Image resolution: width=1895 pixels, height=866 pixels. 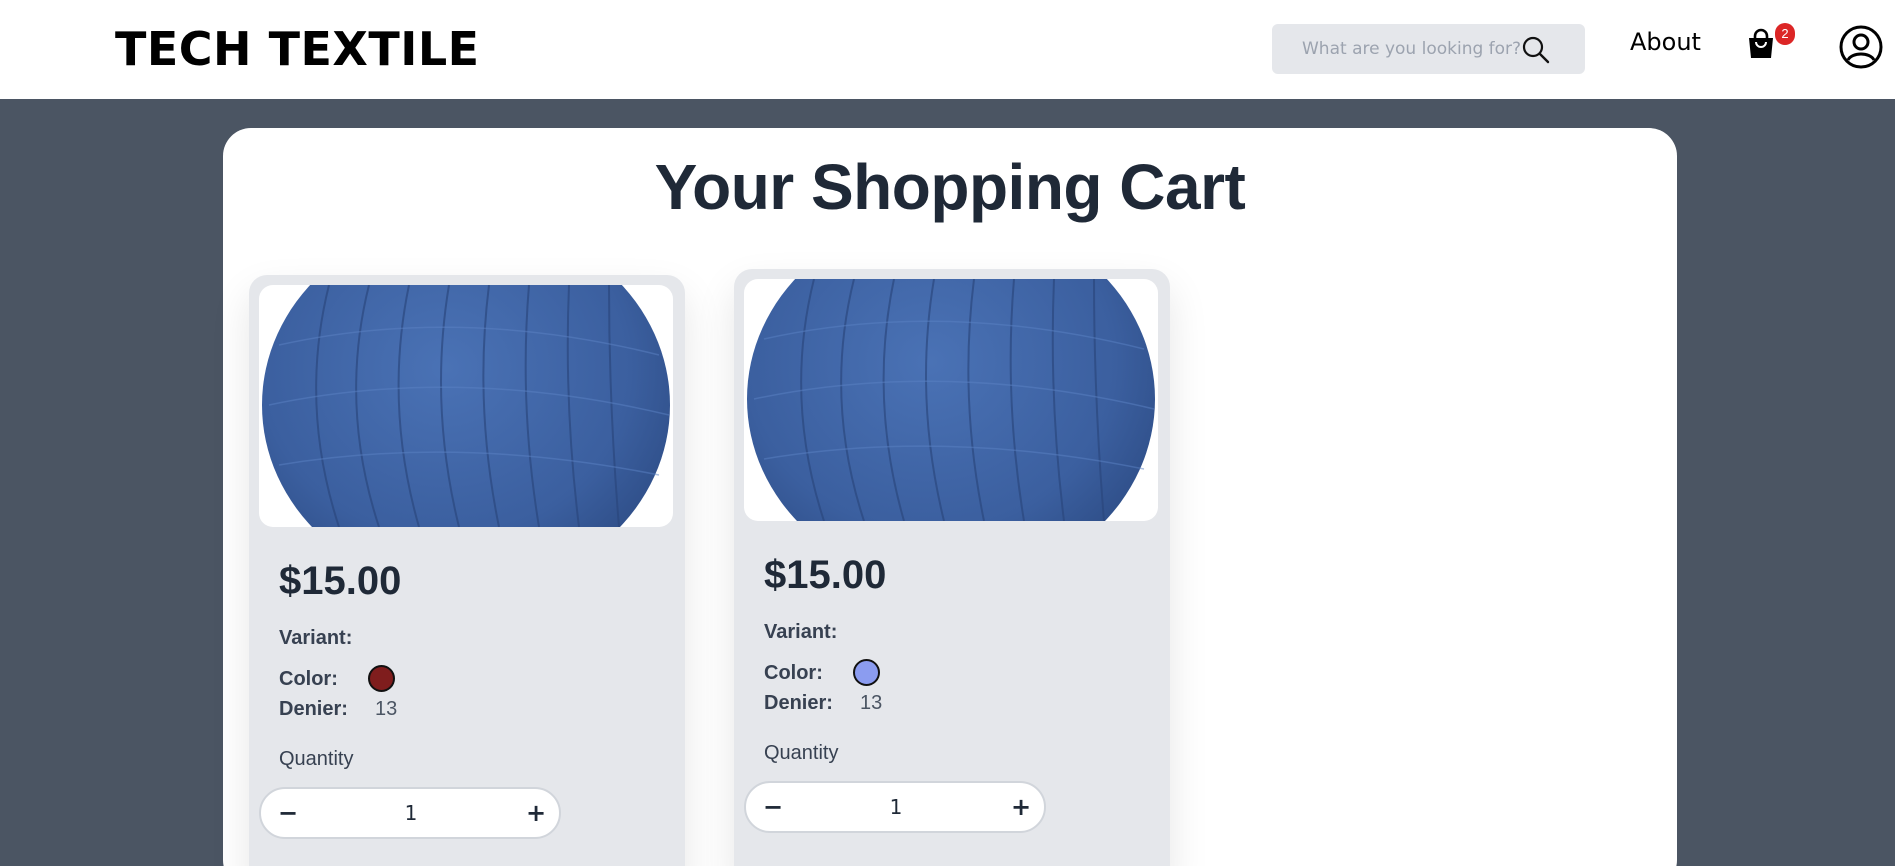 I want to click on page-title: Your Shopping Cart, so click(x=950, y=187).